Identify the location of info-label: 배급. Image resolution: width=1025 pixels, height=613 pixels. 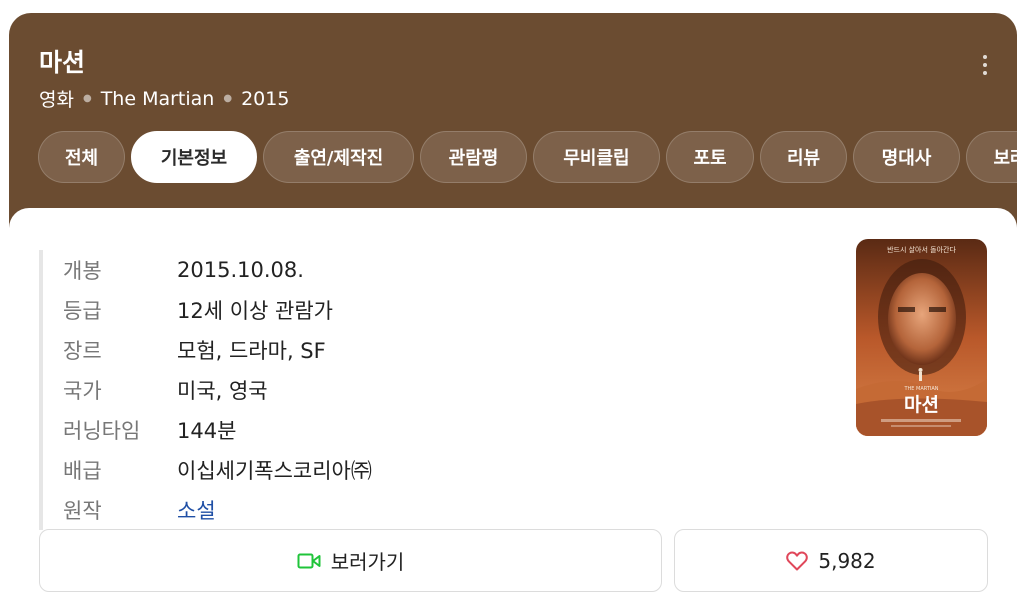
(82, 471).